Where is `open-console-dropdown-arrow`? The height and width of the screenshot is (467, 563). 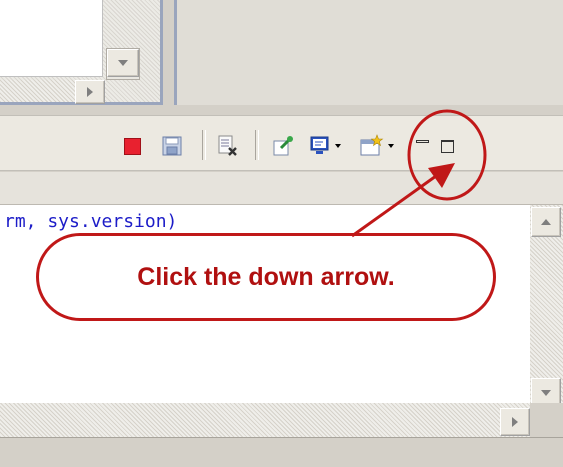
open-console-dropdown-arrow is located at coordinates (391, 146).